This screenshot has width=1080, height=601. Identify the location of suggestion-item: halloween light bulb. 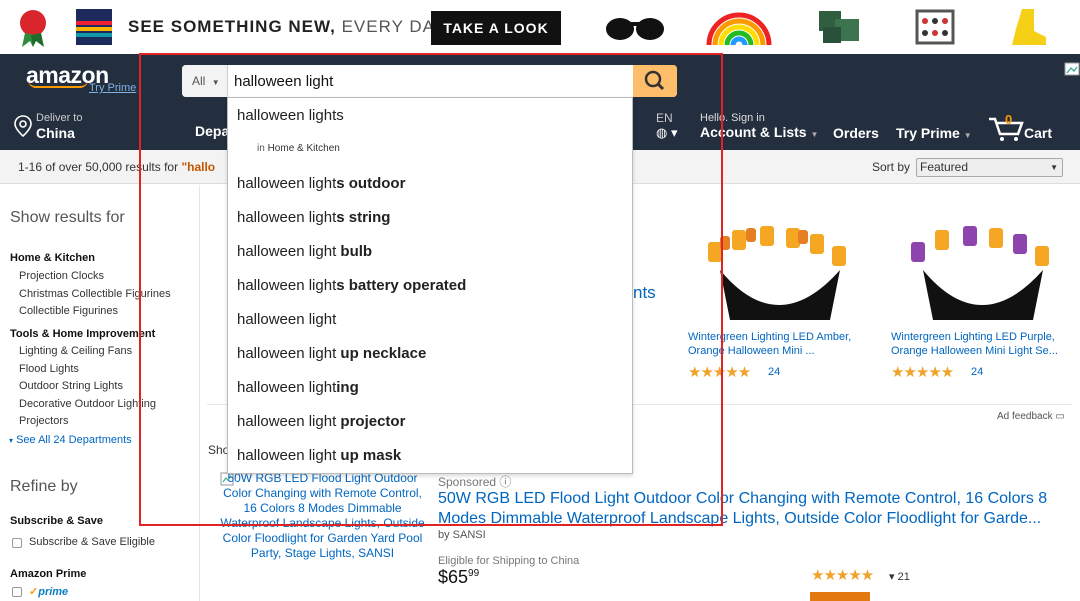
(432, 252).